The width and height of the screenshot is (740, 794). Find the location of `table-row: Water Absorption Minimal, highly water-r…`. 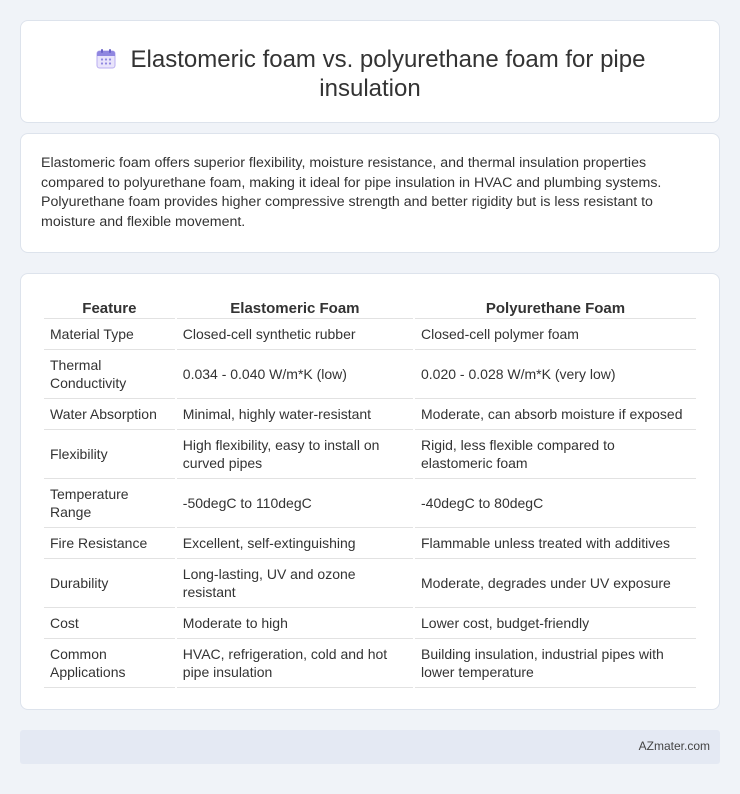

table-row: Water Absorption Minimal, highly water-r… is located at coordinates (370, 414).